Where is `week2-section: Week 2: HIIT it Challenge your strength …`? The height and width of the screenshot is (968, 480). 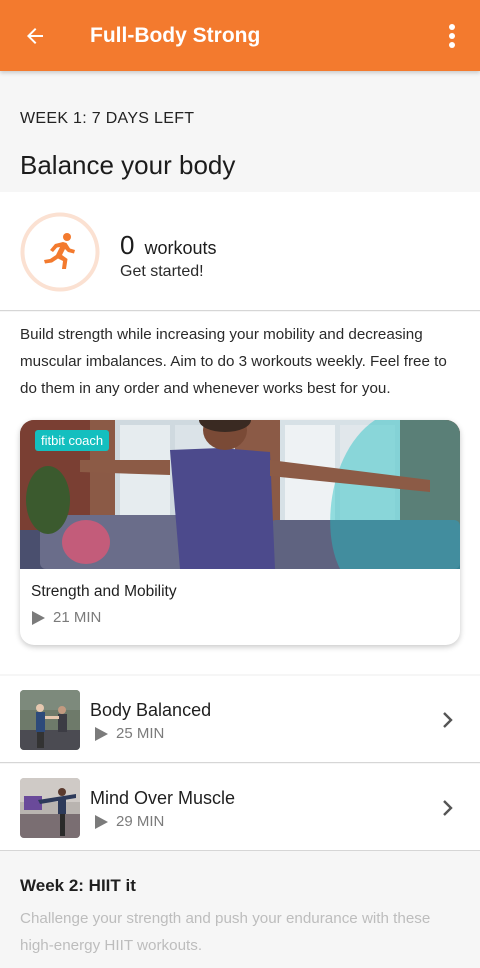 week2-section: Week 2: HIIT it Challenge your strength … is located at coordinates (240, 910).